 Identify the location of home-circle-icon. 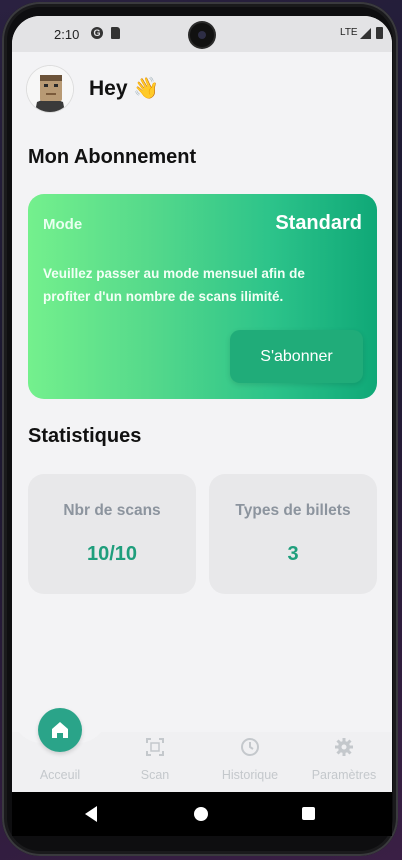
(201, 814).